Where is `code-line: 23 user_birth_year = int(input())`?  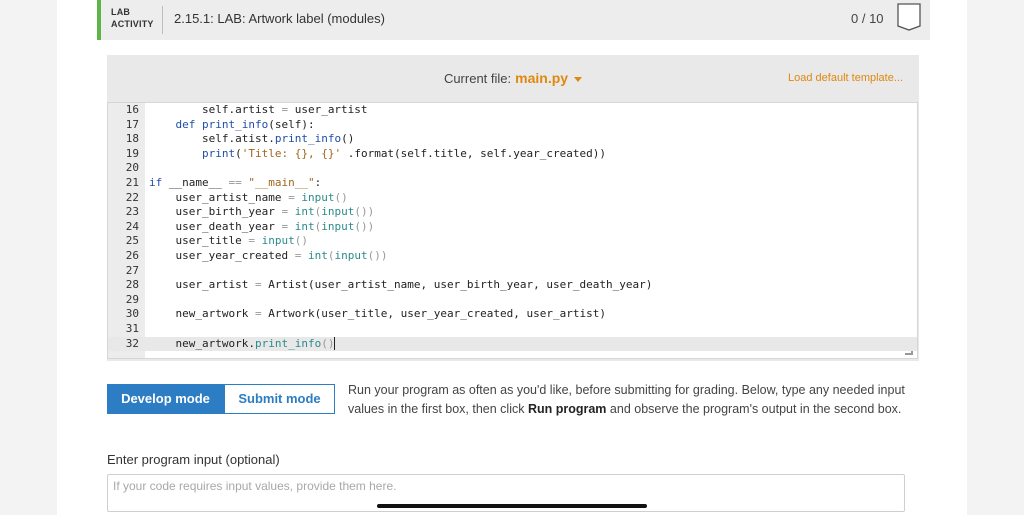
code-line: 23 user_birth_year = int(input()) is located at coordinates (512, 212).